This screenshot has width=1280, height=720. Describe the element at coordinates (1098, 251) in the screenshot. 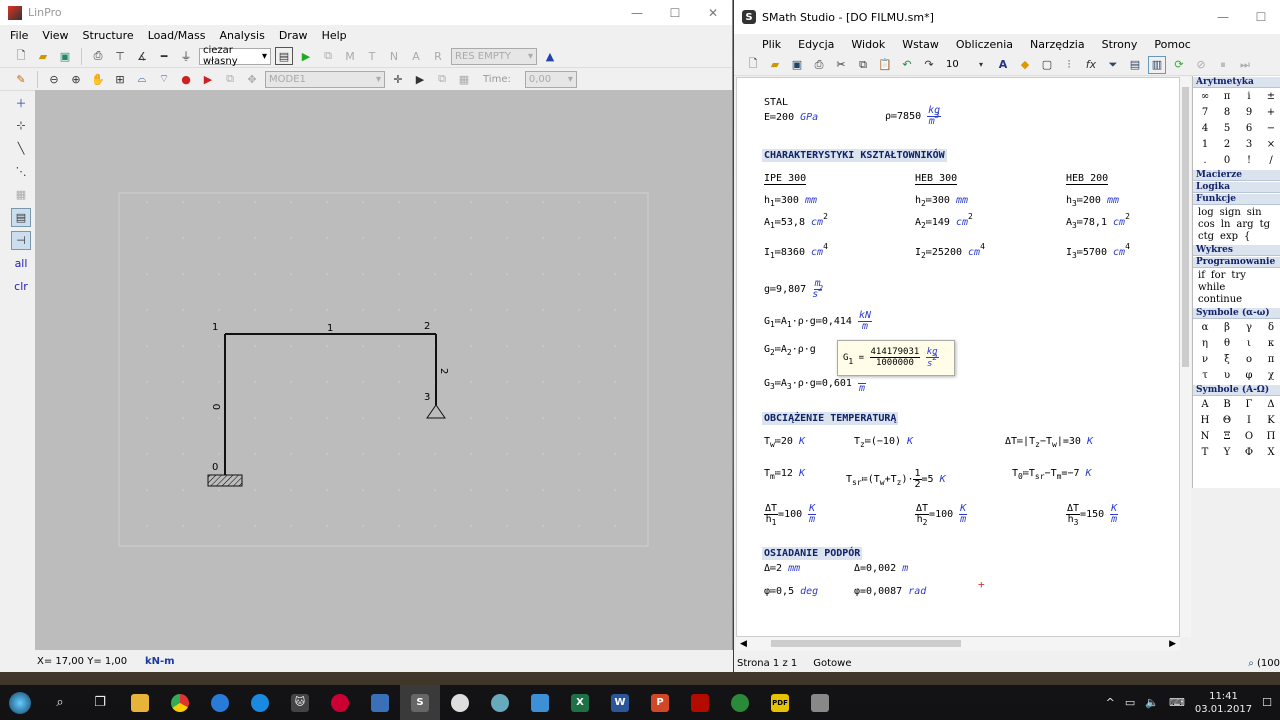

I see `I3-definition: I3≔5700 cm4` at that location.